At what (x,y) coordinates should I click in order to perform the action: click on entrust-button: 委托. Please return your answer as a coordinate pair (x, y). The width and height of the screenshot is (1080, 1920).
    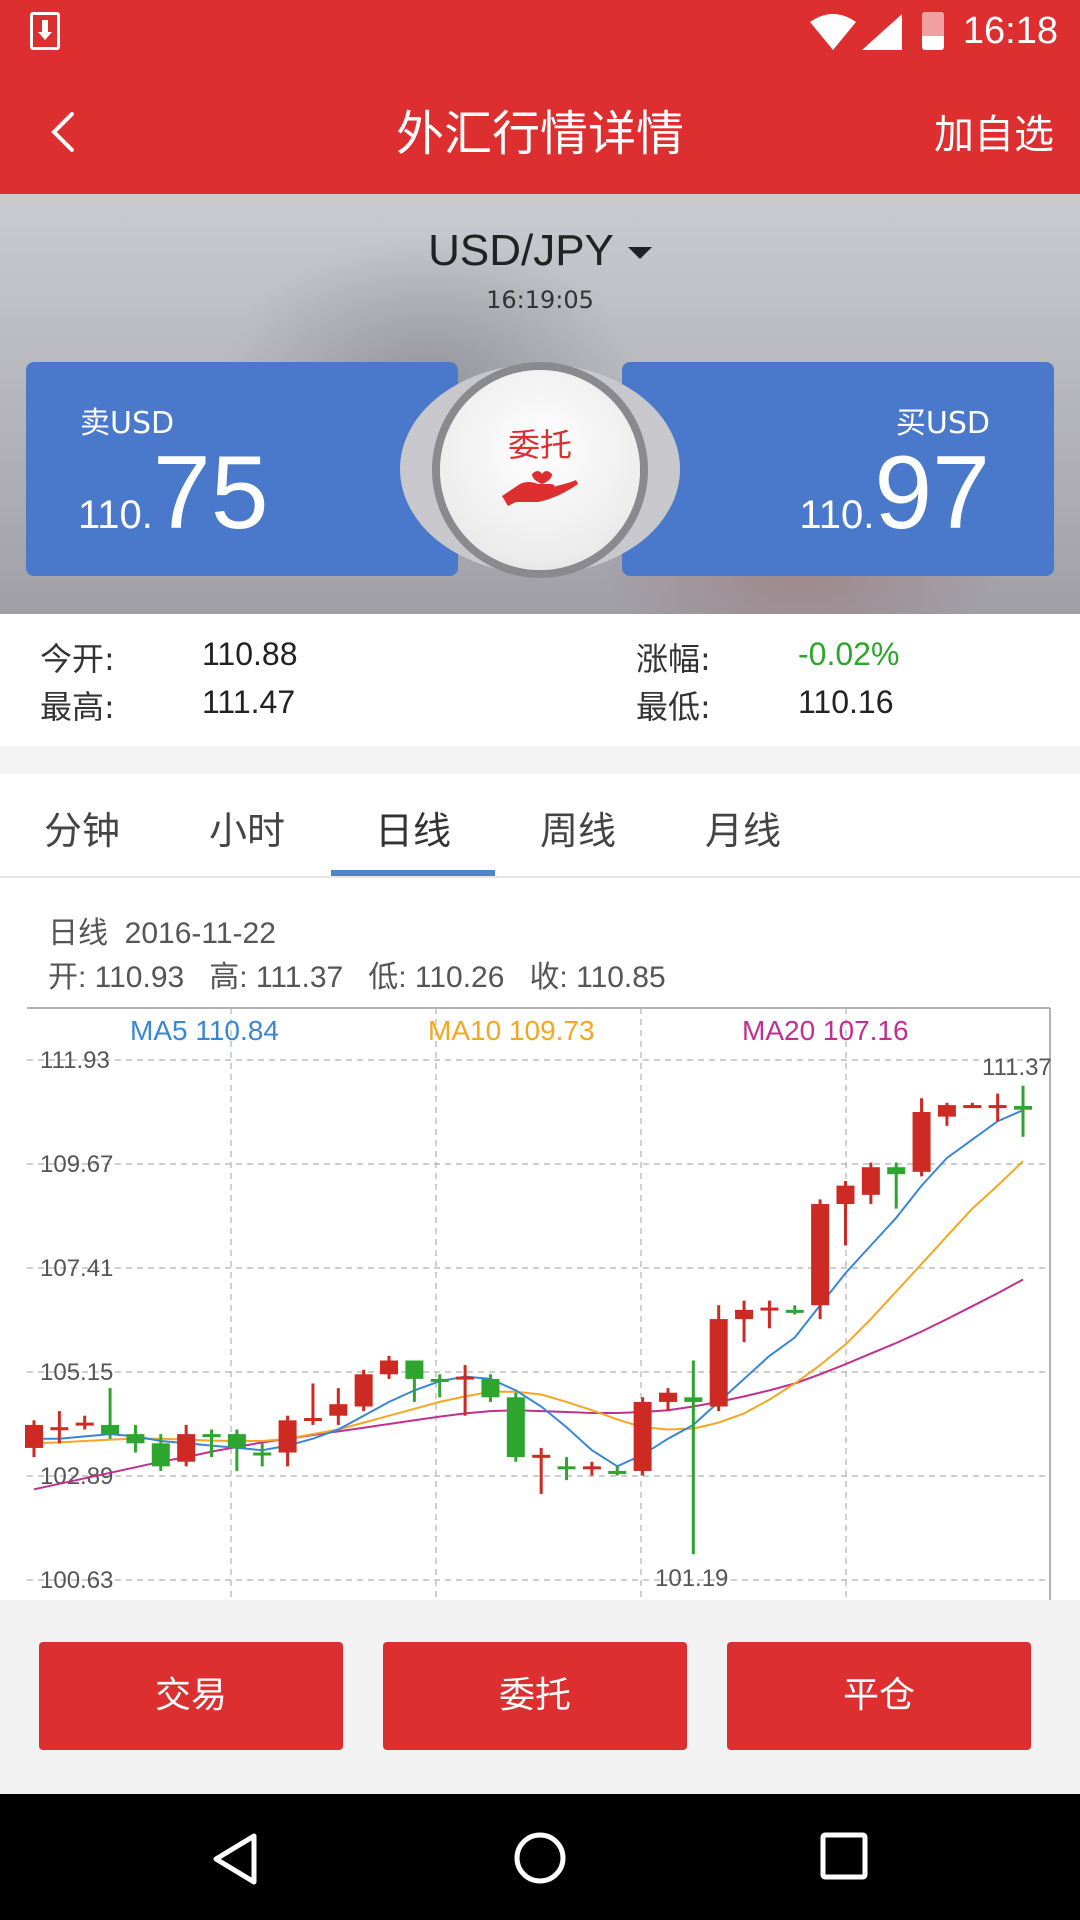
    Looking at the image, I should click on (535, 1696).